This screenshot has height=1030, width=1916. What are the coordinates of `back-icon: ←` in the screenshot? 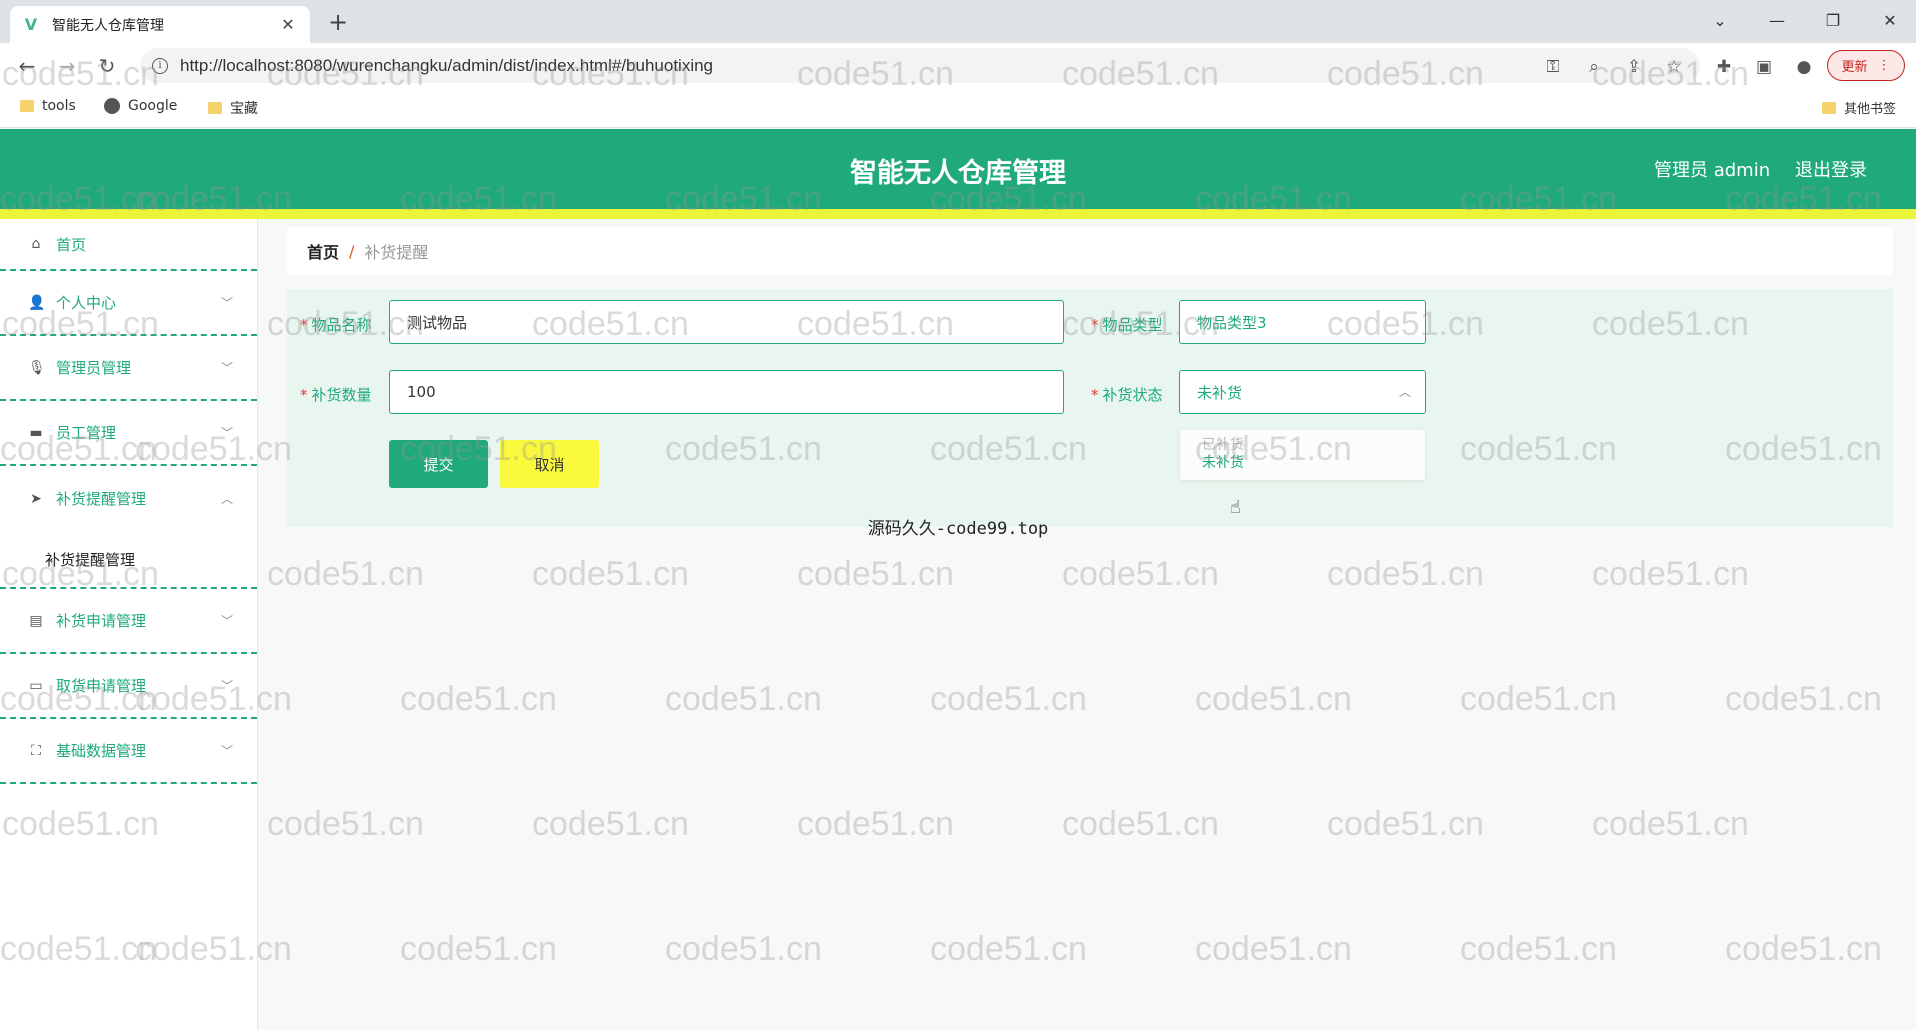 It's located at (27, 66).